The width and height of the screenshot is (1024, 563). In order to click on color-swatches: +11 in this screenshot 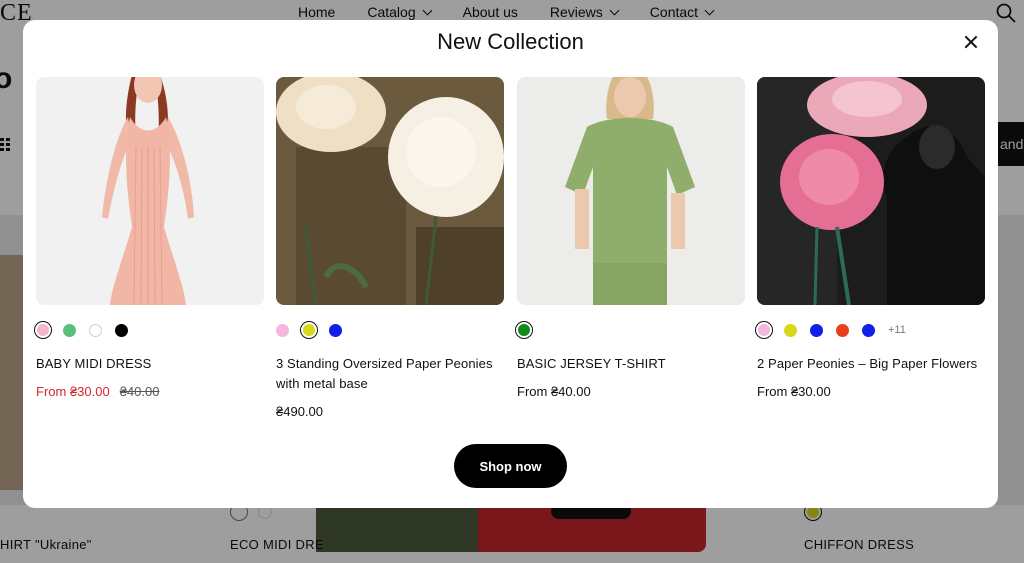, I will do `click(870, 330)`.